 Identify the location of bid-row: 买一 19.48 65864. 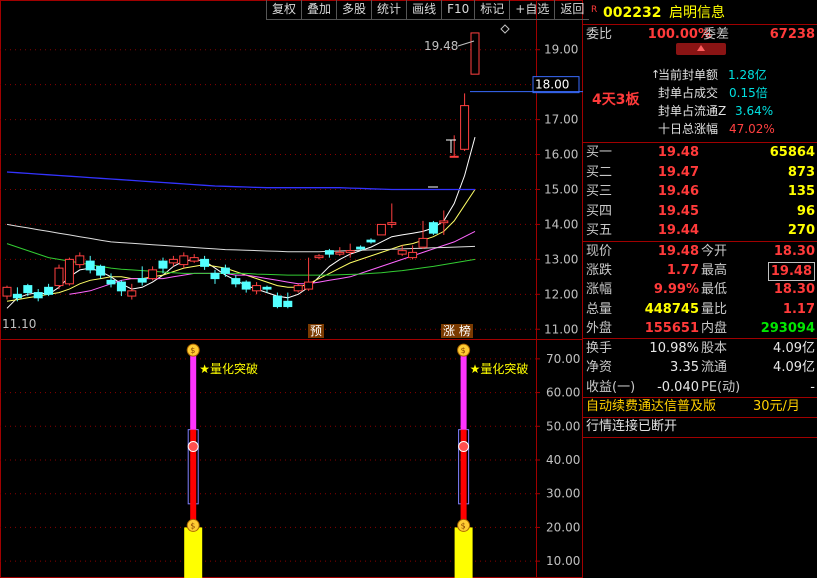
(700, 153).